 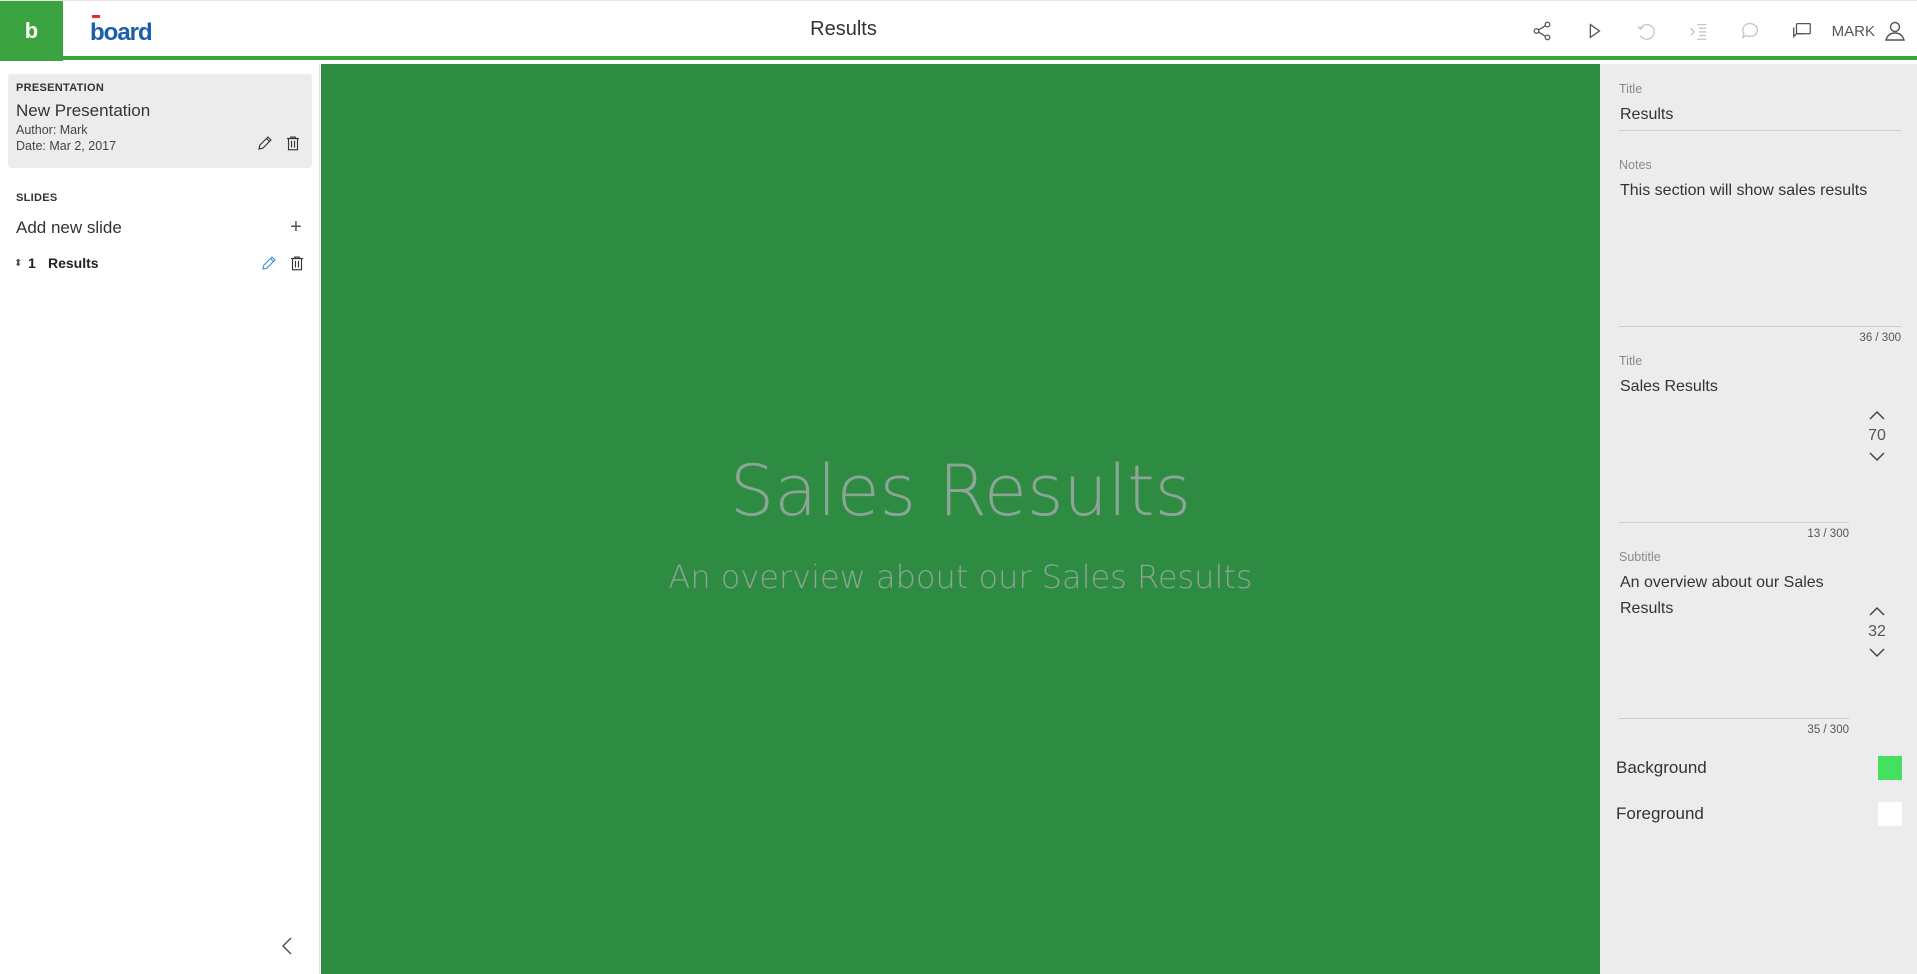 I want to click on user-name: MARK, so click(x=1853, y=31).